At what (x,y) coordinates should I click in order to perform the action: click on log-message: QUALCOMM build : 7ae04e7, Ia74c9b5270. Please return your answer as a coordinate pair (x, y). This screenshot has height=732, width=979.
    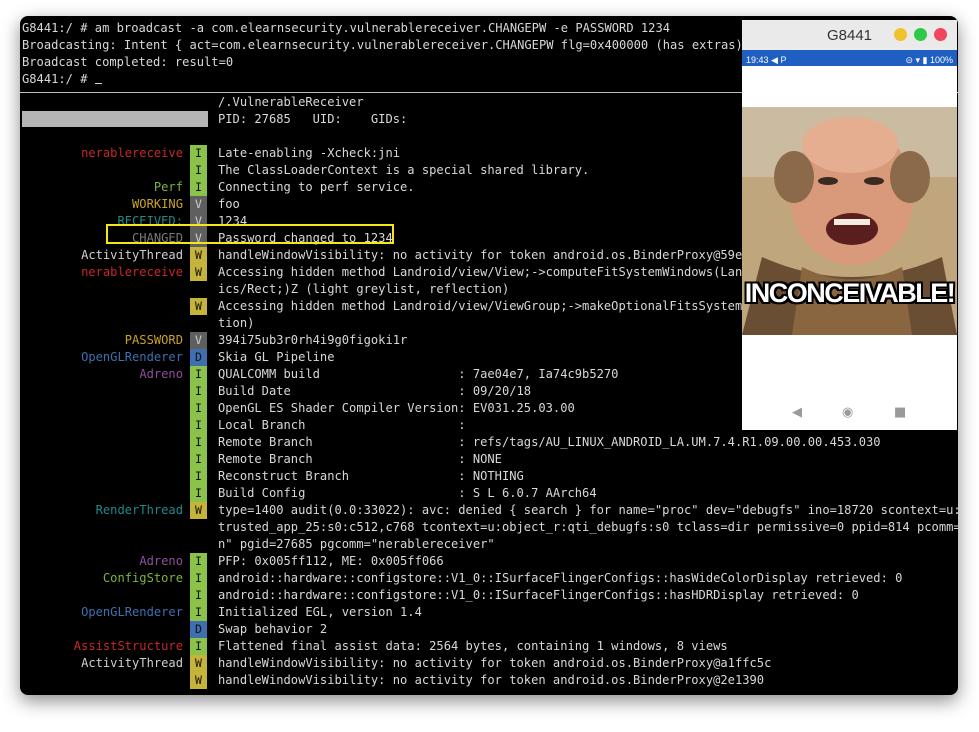
    Looking at the image, I should click on (418, 374).